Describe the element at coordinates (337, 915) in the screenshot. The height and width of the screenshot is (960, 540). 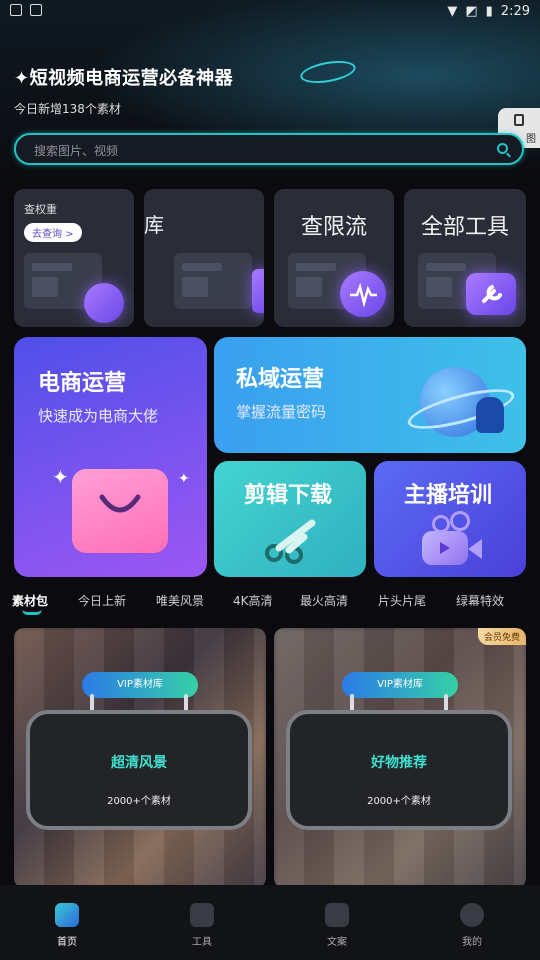
I see `text-icon` at that location.